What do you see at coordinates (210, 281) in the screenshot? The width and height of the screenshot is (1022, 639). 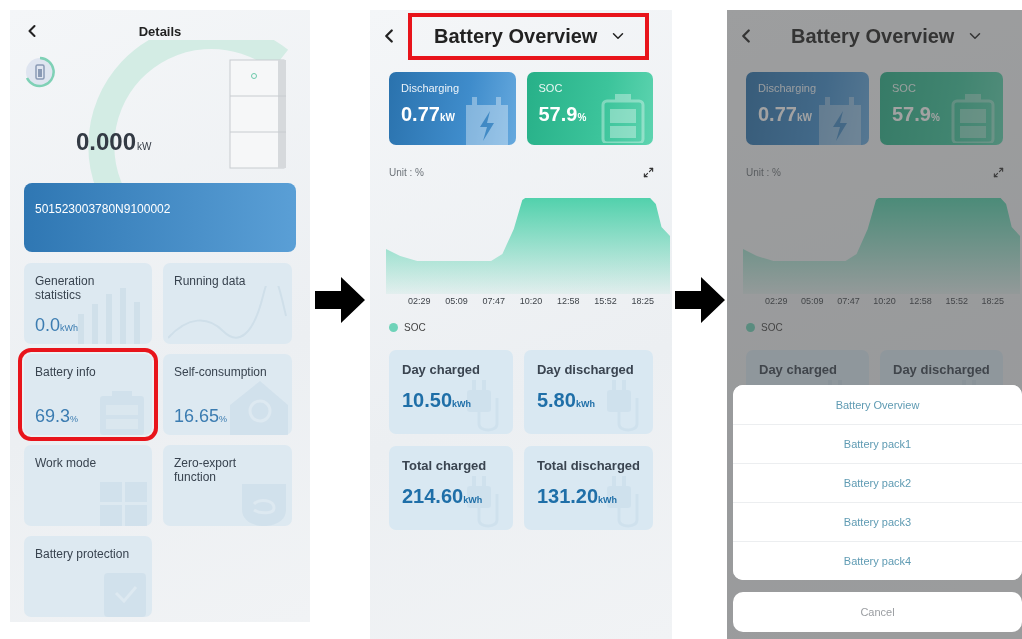 I see `tile-label: Running data` at bounding box center [210, 281].